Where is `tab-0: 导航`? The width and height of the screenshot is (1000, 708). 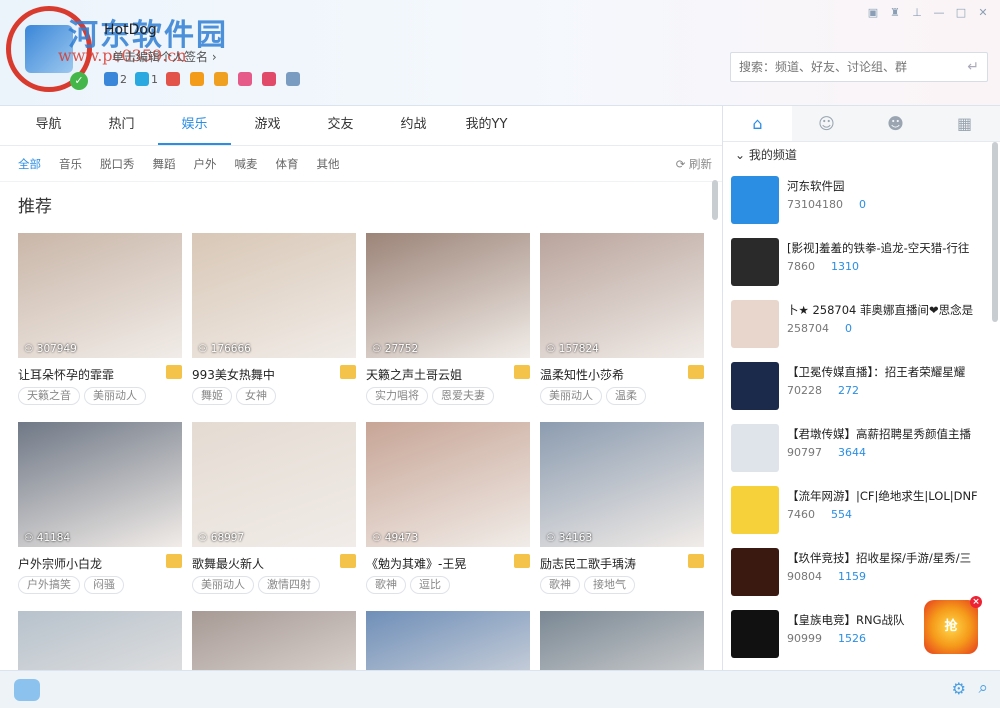
tab-0: 导航 is located at coordinates (48, 125).